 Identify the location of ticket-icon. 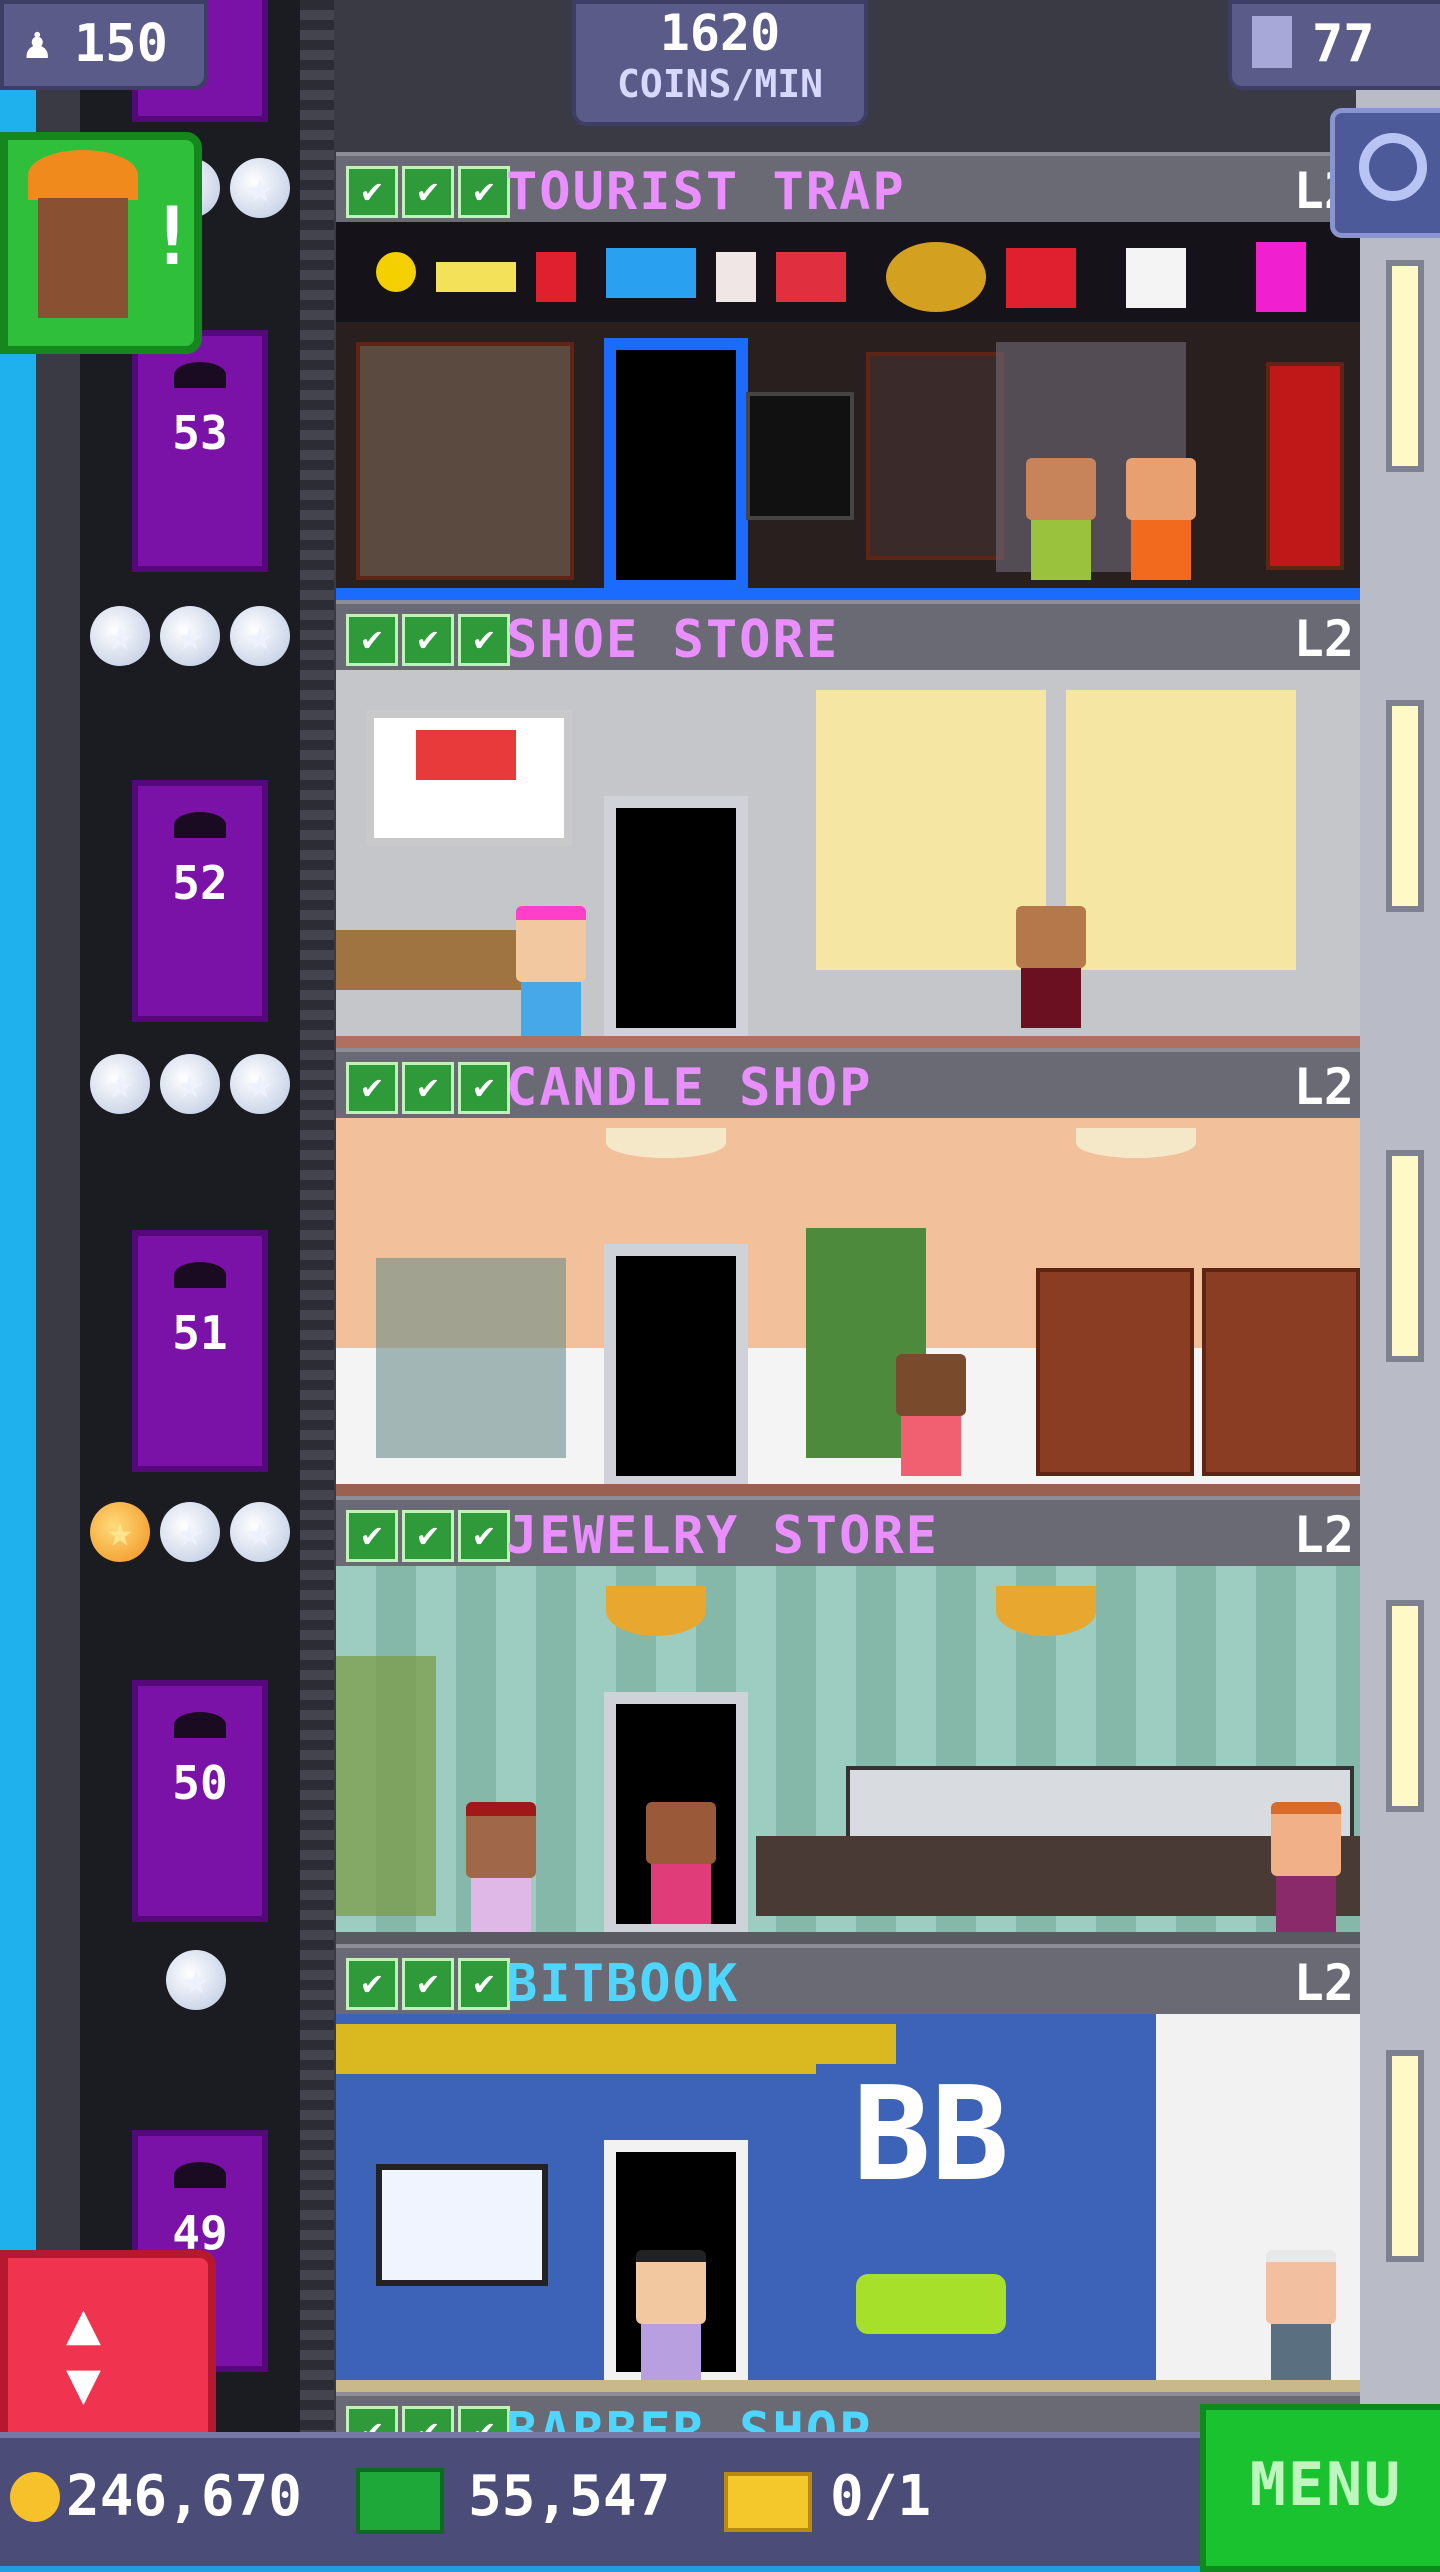
(768, 2502).